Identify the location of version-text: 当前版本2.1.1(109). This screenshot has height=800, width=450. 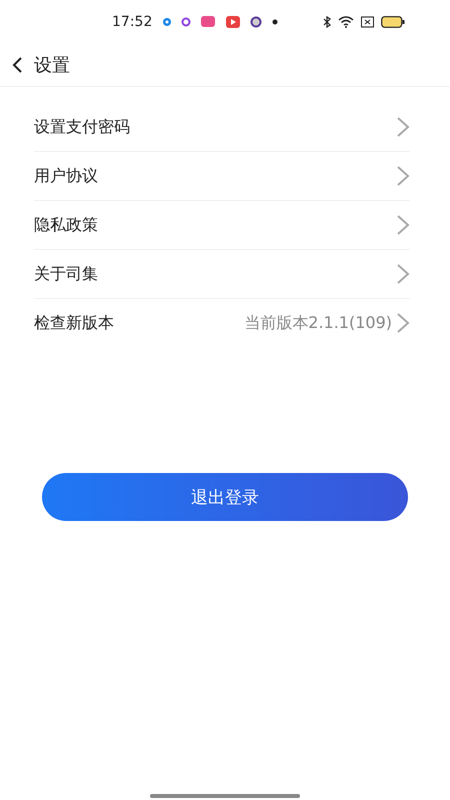
(318, 323).